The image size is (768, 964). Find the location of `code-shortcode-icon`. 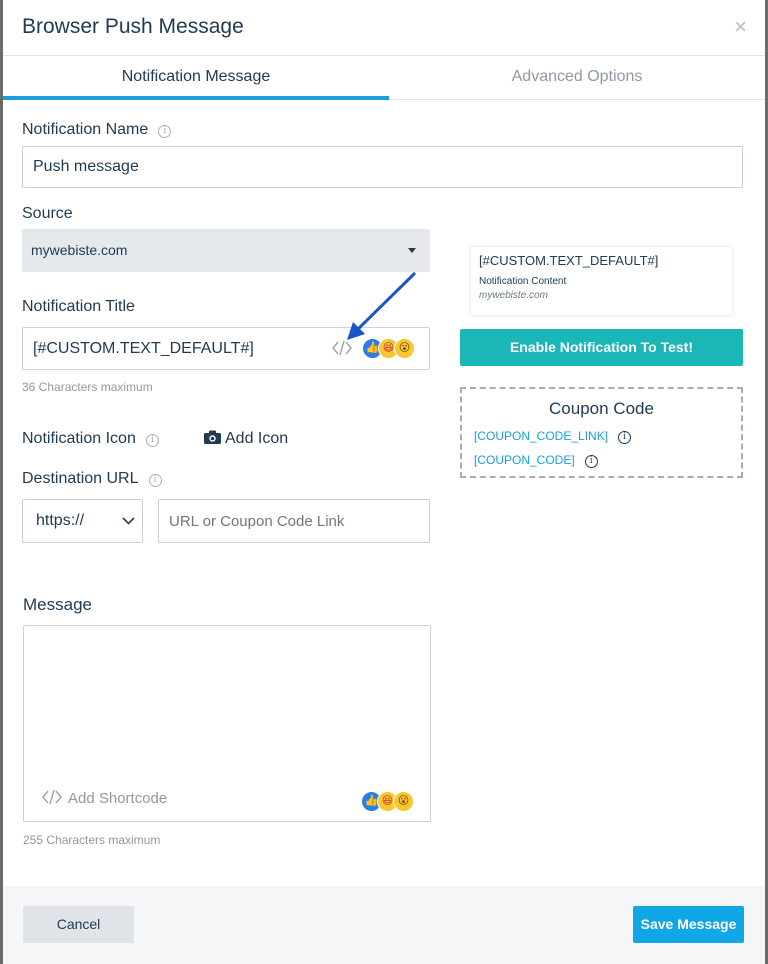

code-shortcode-icon is located at coordinates (52, 797).